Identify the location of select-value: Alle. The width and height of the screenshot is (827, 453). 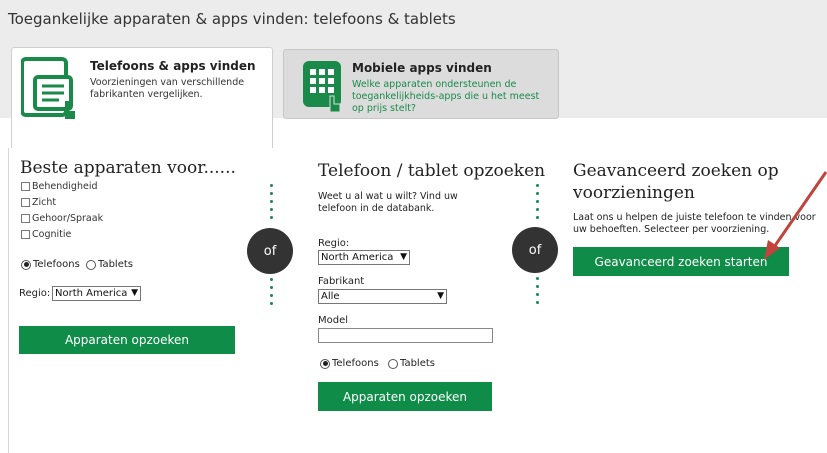
(330, 296).